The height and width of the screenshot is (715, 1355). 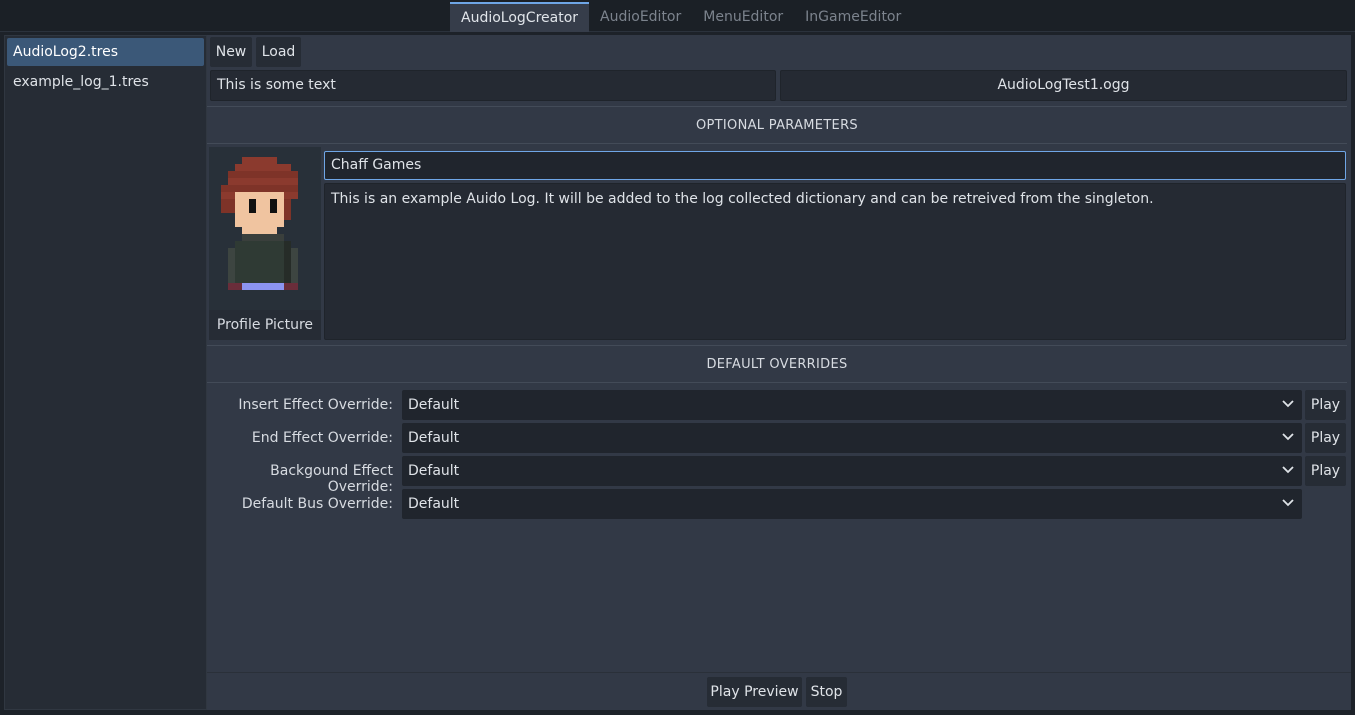 What do you see at coordinates (1325, 471) in the screenshot?
I see `background-effect-play-button: Play` at bounding box center [1325, 471].